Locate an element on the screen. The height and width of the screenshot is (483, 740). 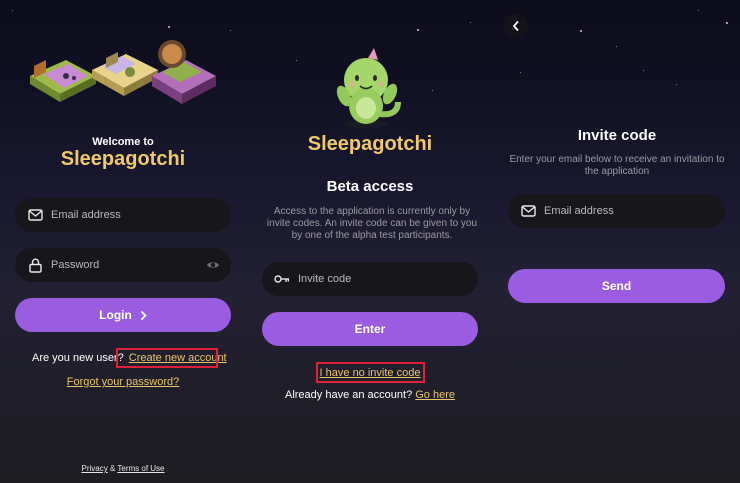
beds-illustration is located at coordinates (122, 74).